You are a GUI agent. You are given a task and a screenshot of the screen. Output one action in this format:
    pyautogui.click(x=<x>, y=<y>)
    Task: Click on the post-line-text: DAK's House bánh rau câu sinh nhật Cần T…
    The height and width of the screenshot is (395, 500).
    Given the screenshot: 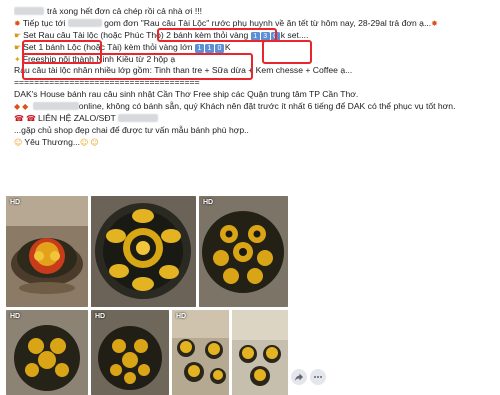 What is the action you would take?
    pyautogui.click(x=186, y=94)
    